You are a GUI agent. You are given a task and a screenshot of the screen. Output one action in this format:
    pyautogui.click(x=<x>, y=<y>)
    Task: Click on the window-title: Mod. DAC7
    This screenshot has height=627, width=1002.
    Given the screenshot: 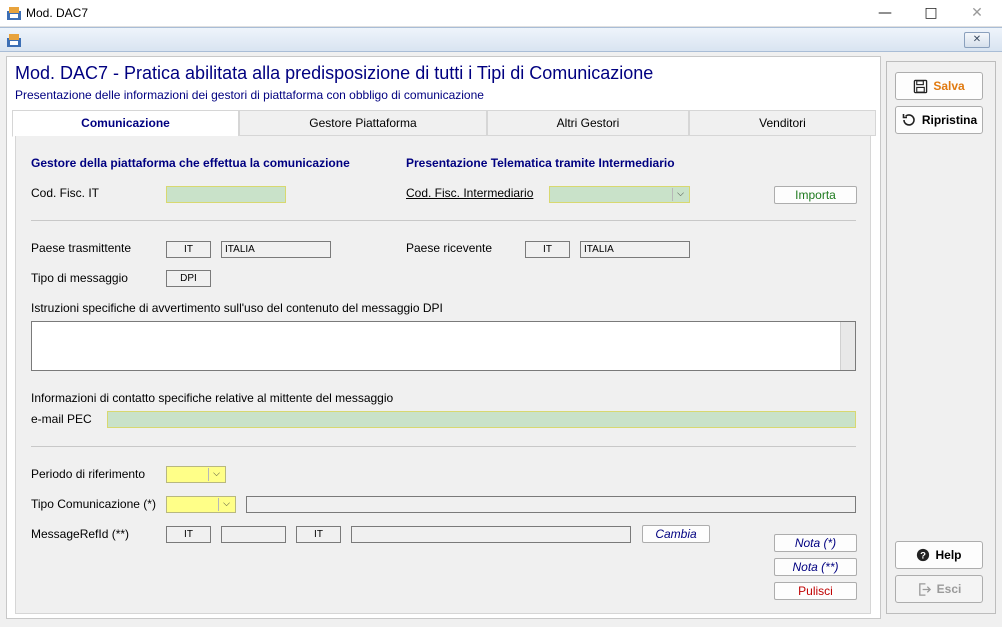 What is the action you would take?
    pyautogui.click(x=57, y=13)
    